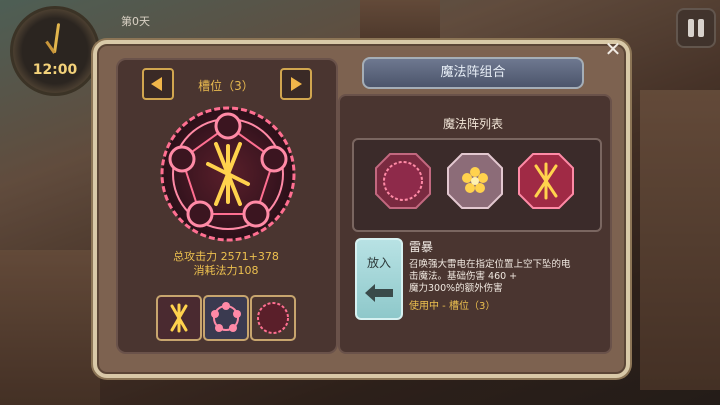  I want to click on put-in-label: 放入, so click(378, 263).